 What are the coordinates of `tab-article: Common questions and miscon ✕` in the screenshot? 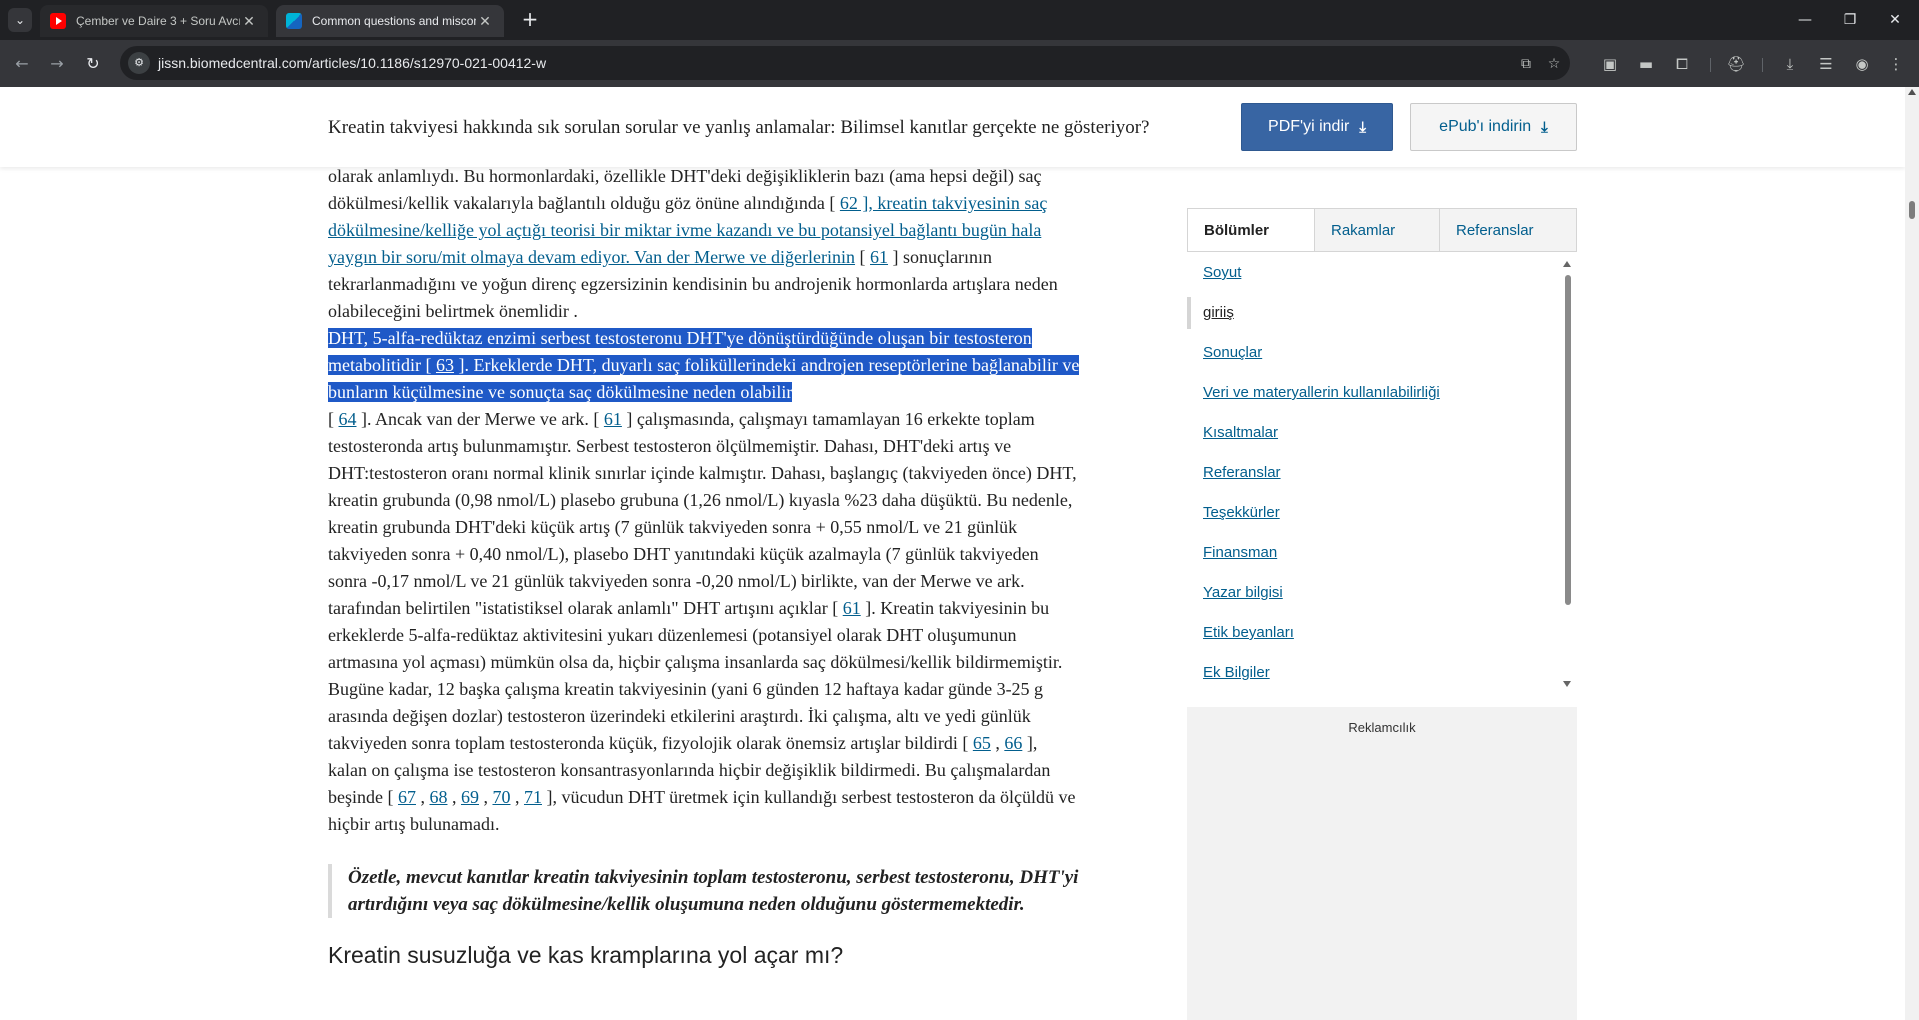 It's located at (390, 21).